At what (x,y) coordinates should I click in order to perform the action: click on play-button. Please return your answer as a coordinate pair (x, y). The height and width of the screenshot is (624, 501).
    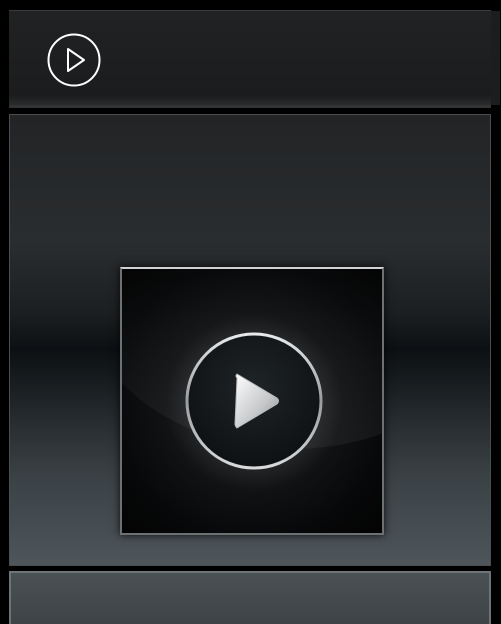
    Looking at the image, I should click on (254, 401).